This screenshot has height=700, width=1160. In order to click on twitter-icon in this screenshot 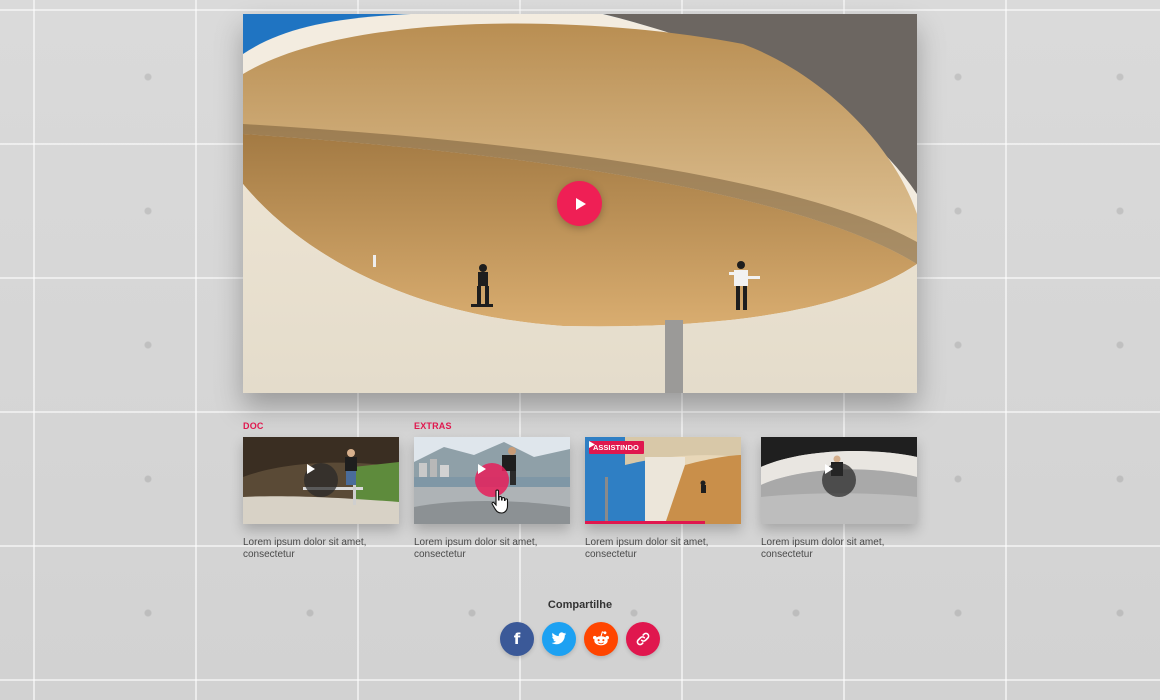, I will do `click(559, 638)`.